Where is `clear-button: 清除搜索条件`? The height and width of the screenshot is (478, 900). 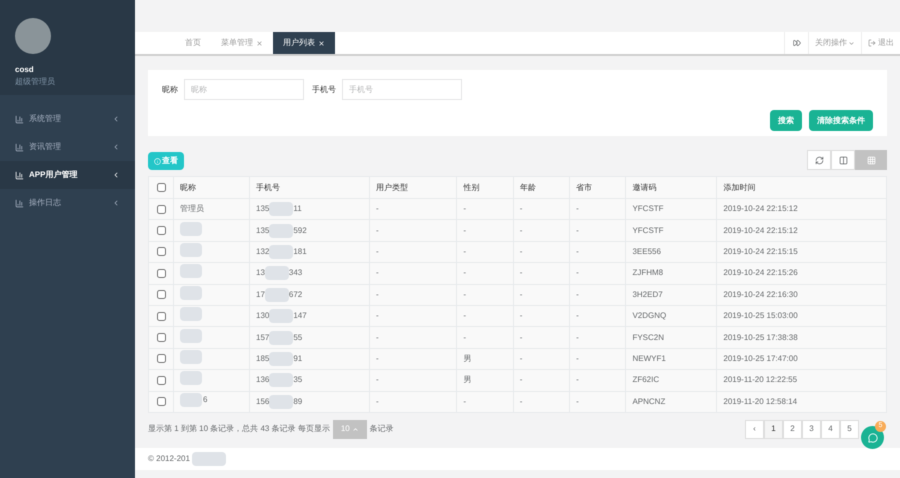 clear-button: 清除搜索条件 is located at coordinates (841, 120).